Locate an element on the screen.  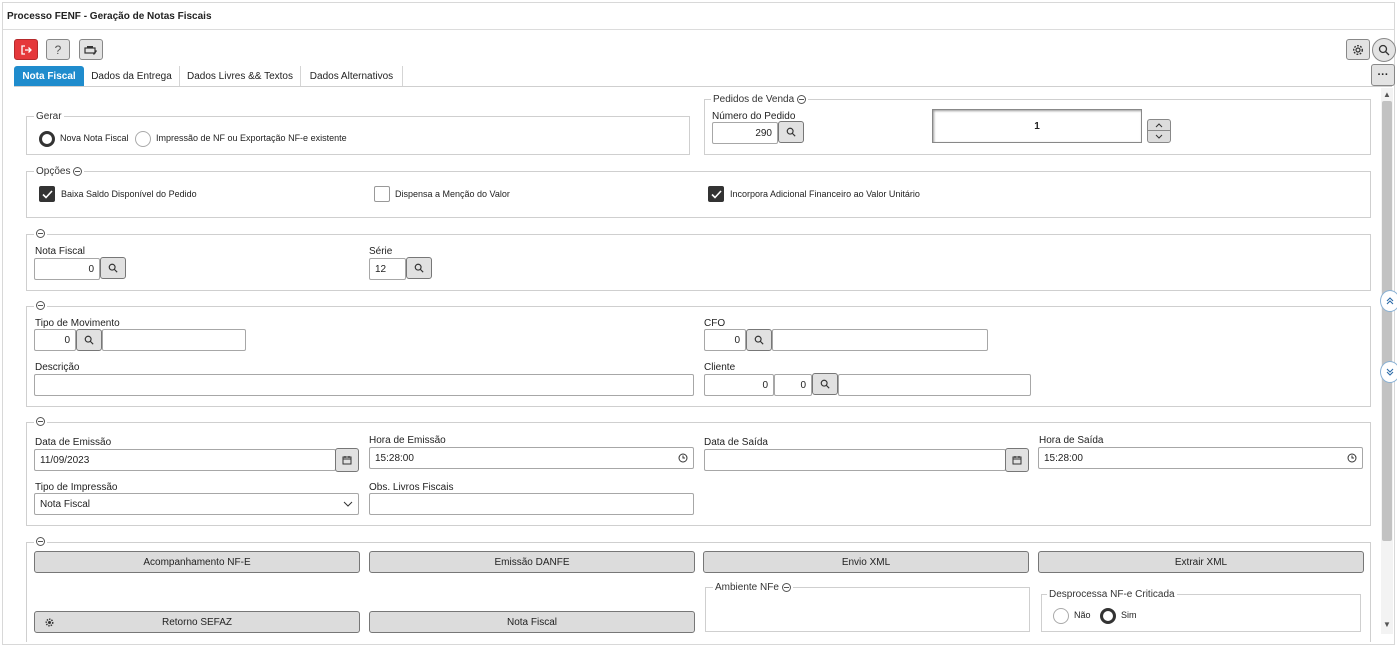
double-chevron-up-icon is located at coordinates (1390, 301).